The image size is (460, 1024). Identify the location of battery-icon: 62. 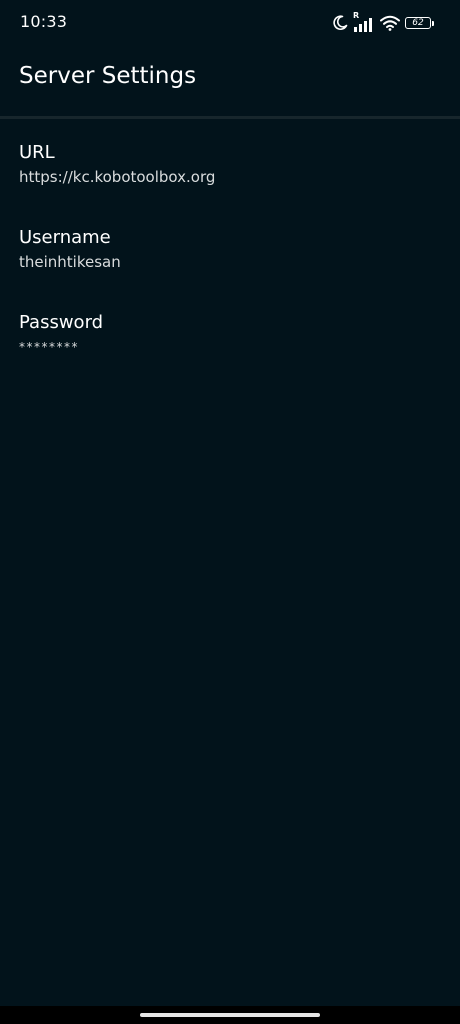
(419, 23).